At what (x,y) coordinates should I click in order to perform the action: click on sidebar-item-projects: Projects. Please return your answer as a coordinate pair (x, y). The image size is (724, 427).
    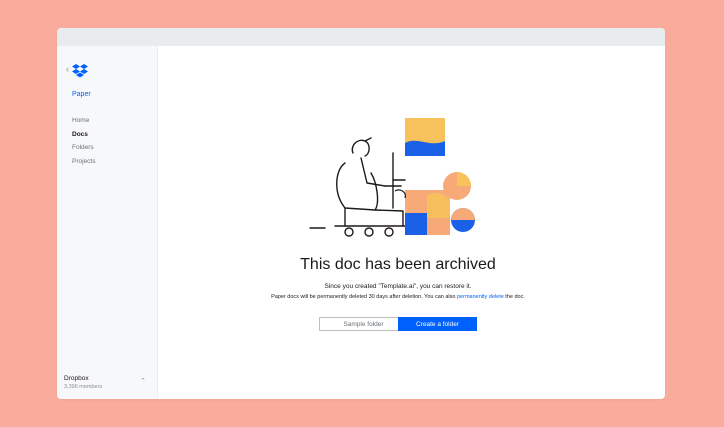
    Looking at the image, I should click on (83, 162).